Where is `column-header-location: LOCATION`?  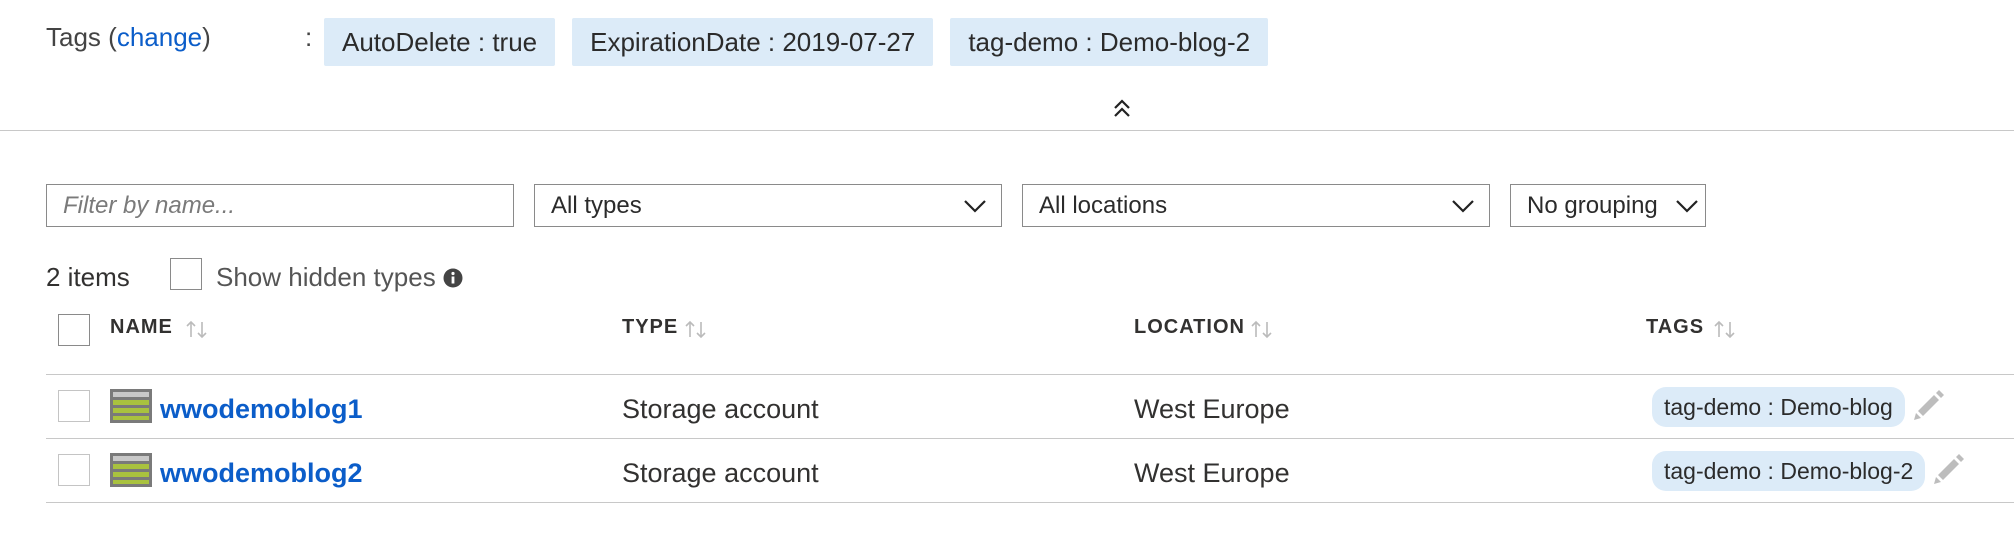 column-header-location: LOCATION is located at coordinates (1189, 327).